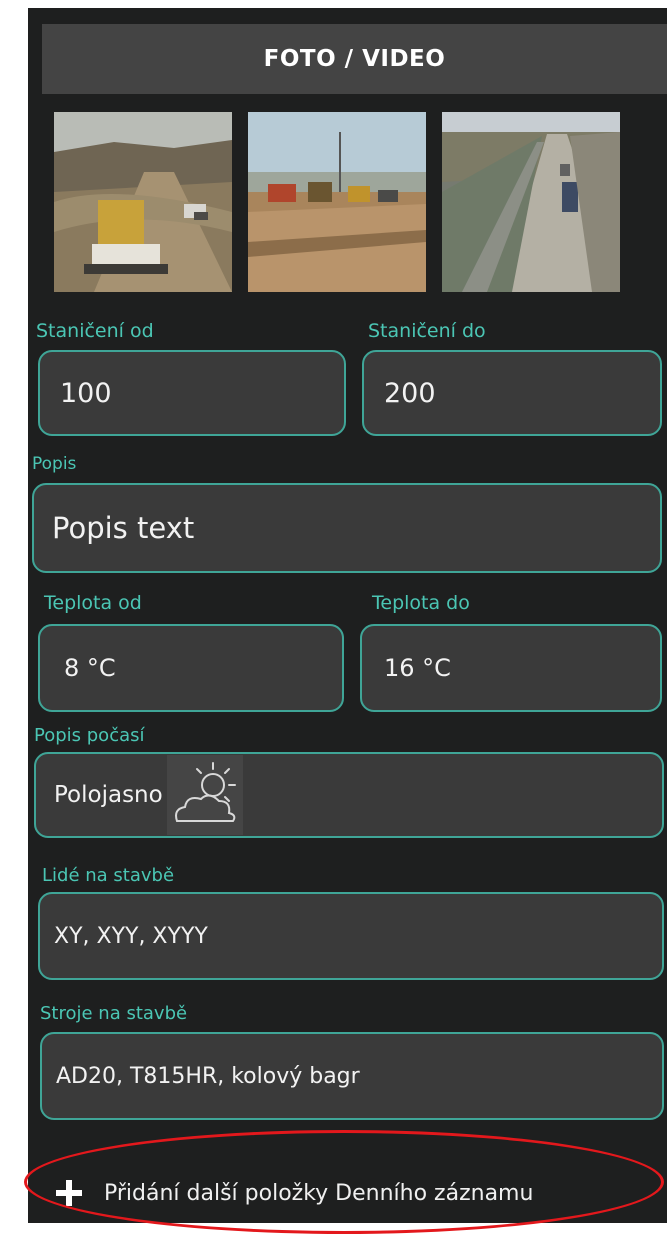 The width and height of the screenshot is (667, 1238). Describe the element at coordinates (427, 331) in the screenshot. I see `station-to-label: Staničení do` at that location.